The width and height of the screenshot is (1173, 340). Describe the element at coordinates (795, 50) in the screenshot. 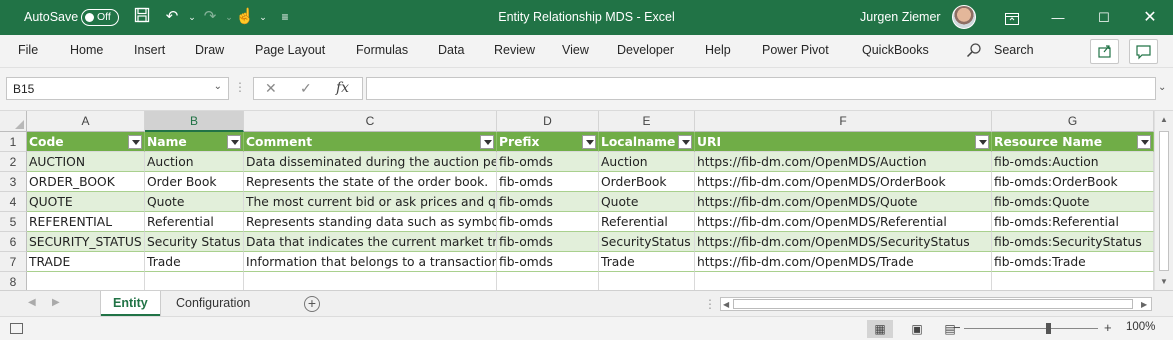

I see `tab-power-pivot: Power Pivot` at that location.